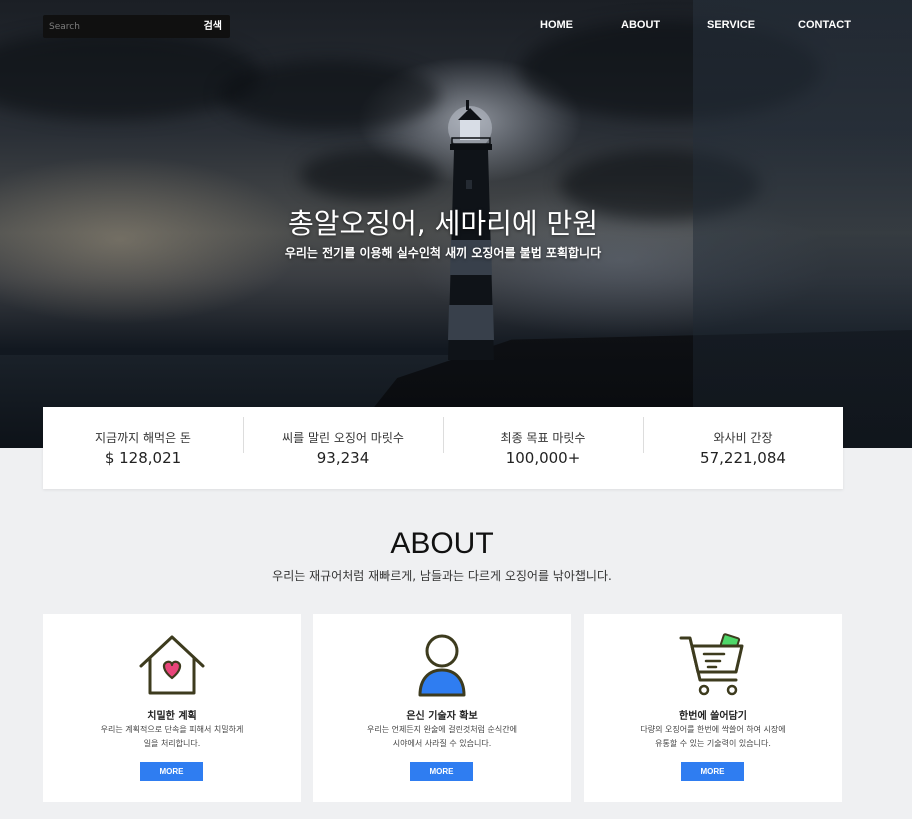 Image resolution: width=912 pixels, height=819 pixels. I want to click on about-title: ABOUT, so click(442, 543).